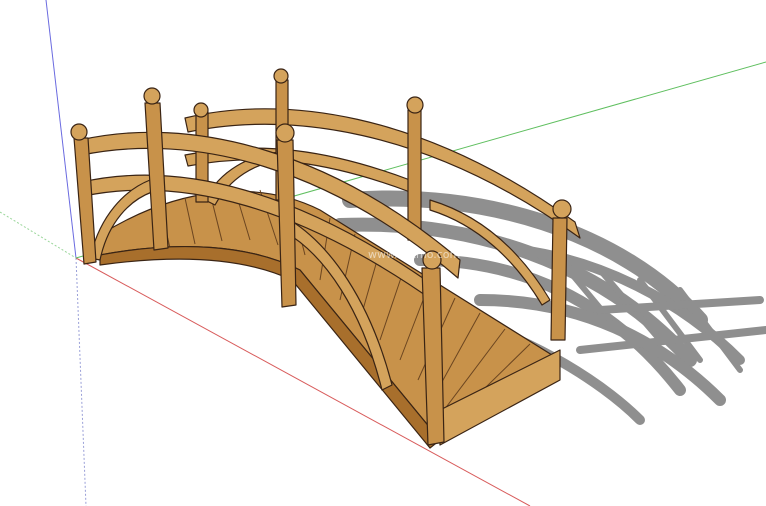 The width and height of the screenshot is (766, 506). Describe the element at coordinates (414, 254) in the screenshot. I see `watermark-text: www.znzmo.com` at that location.